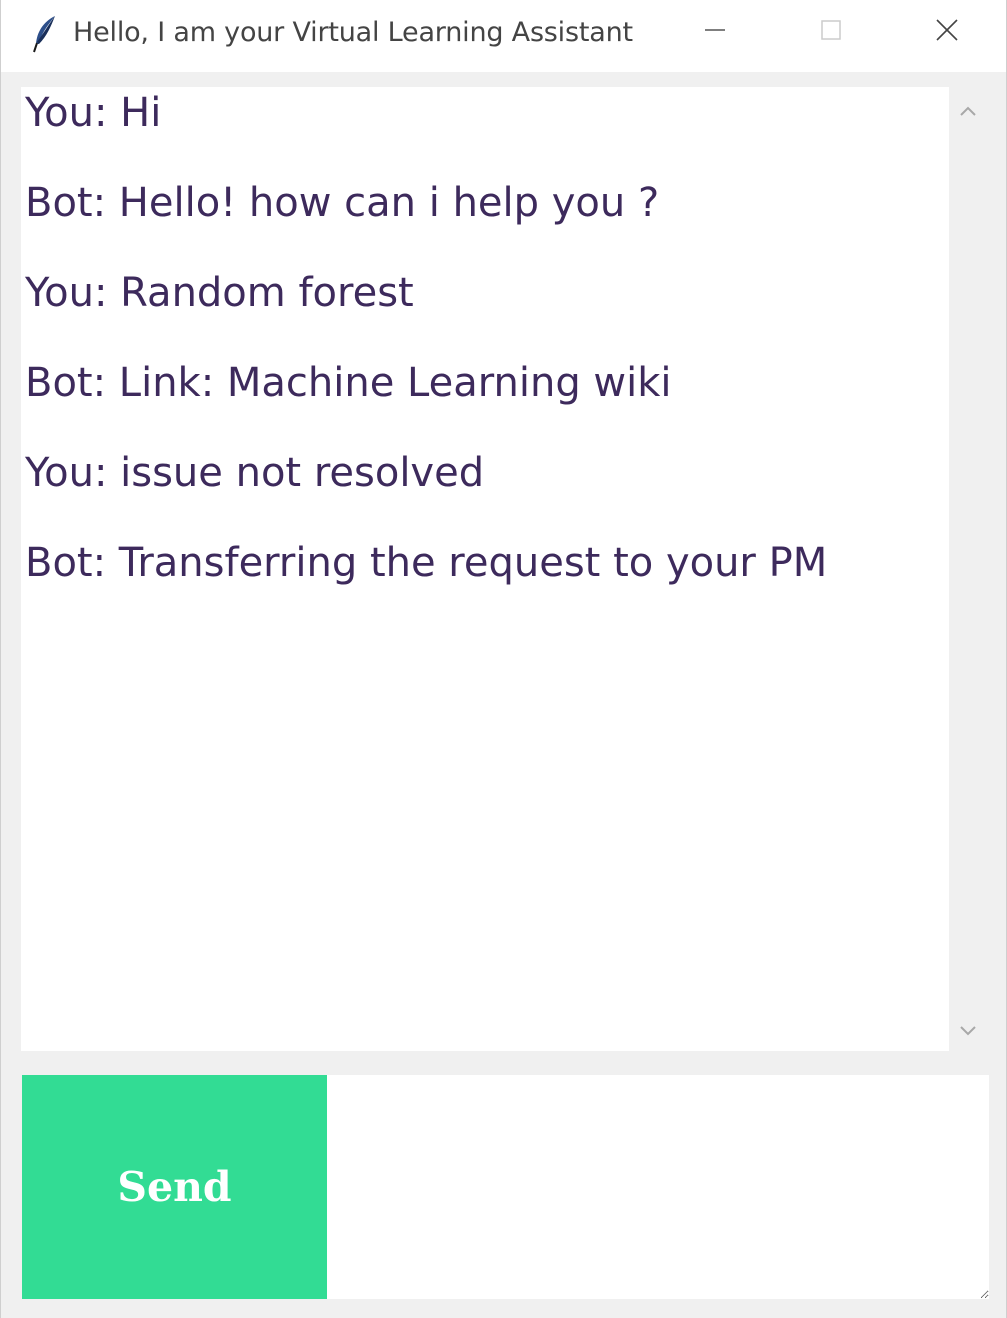  I want to click on maximize-icon, so click(831, 32).